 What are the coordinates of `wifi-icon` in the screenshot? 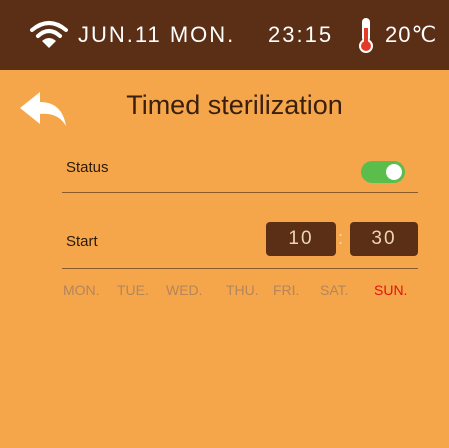 It's located at (49, 34).